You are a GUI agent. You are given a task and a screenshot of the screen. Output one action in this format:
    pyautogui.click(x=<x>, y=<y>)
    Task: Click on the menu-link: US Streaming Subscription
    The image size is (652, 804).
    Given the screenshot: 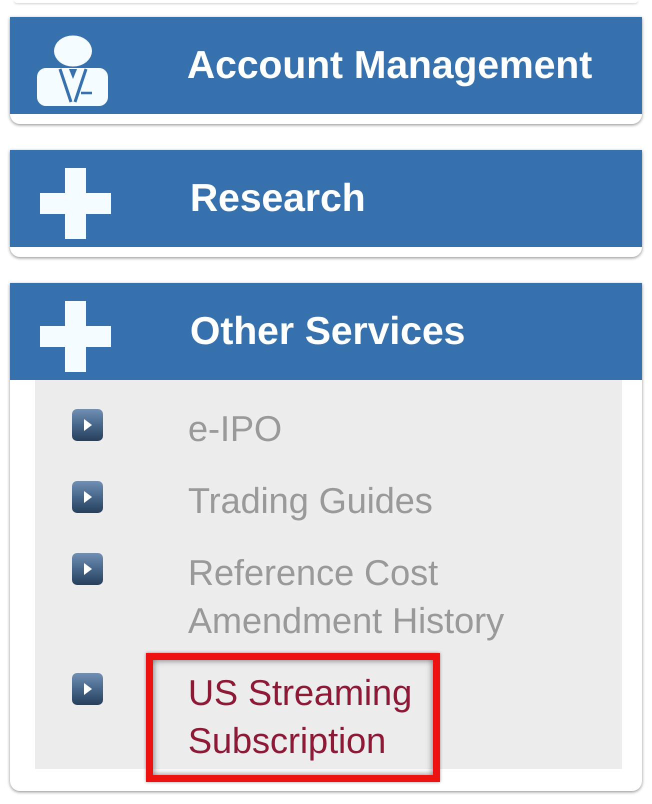 What is the action you would take?
    pyautogui.click(x=375, y=717)
    